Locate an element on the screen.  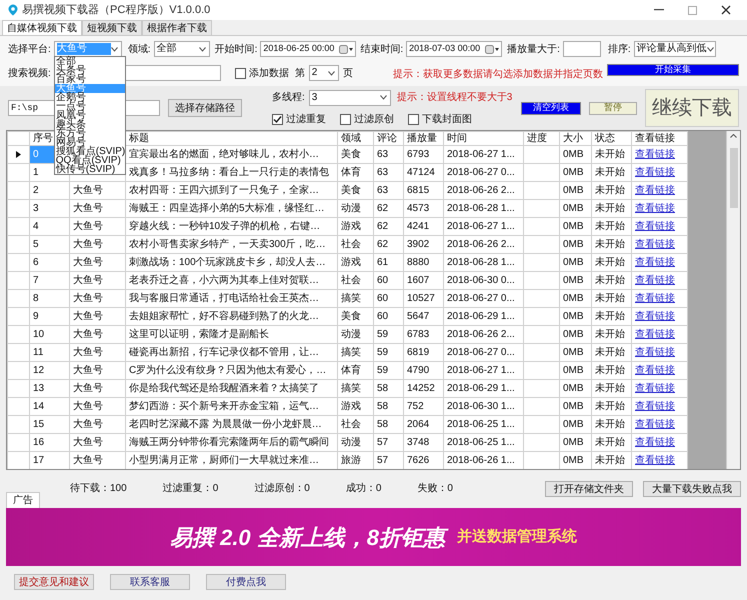
table-cell: 57 is located at coordinates (389, 443).